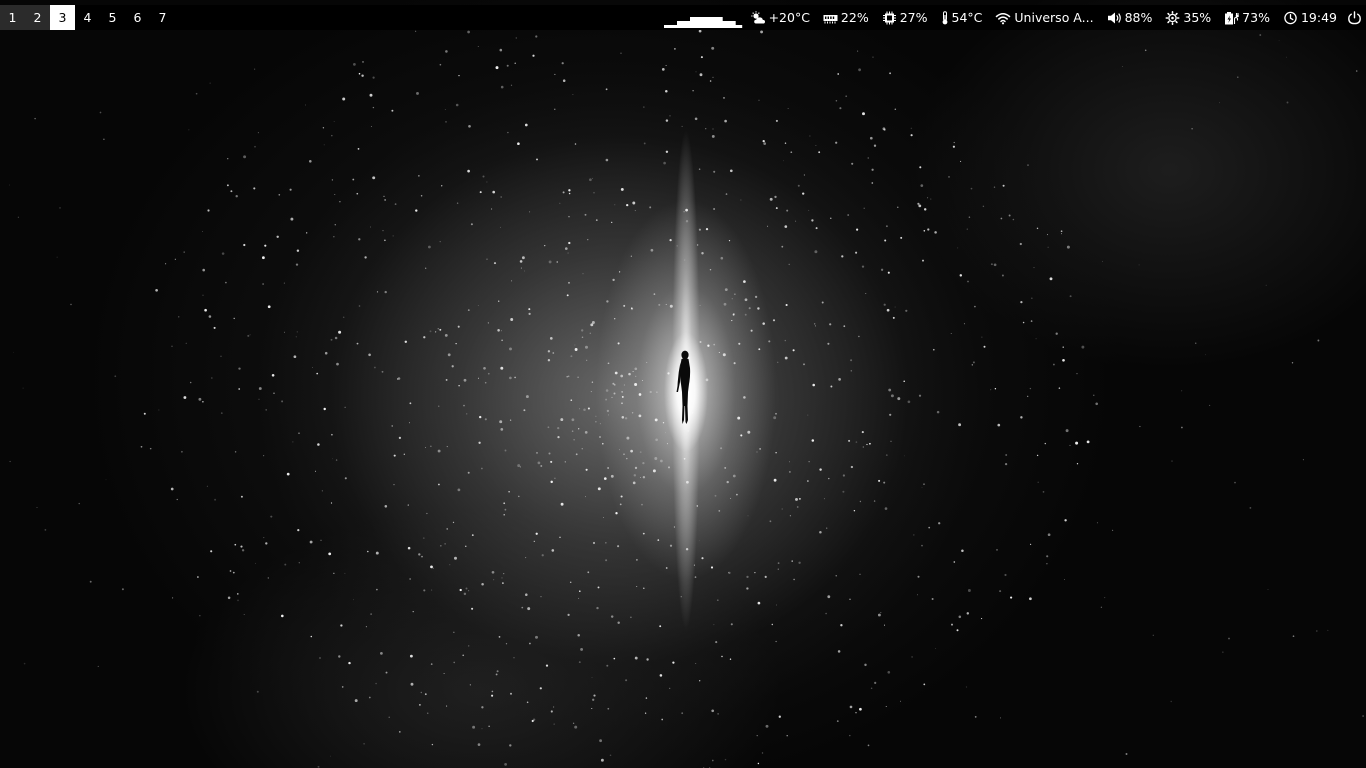 The height and width of the screenshot is (768, 1366). I want to click on memory-module: 22%, so click(846, 17).